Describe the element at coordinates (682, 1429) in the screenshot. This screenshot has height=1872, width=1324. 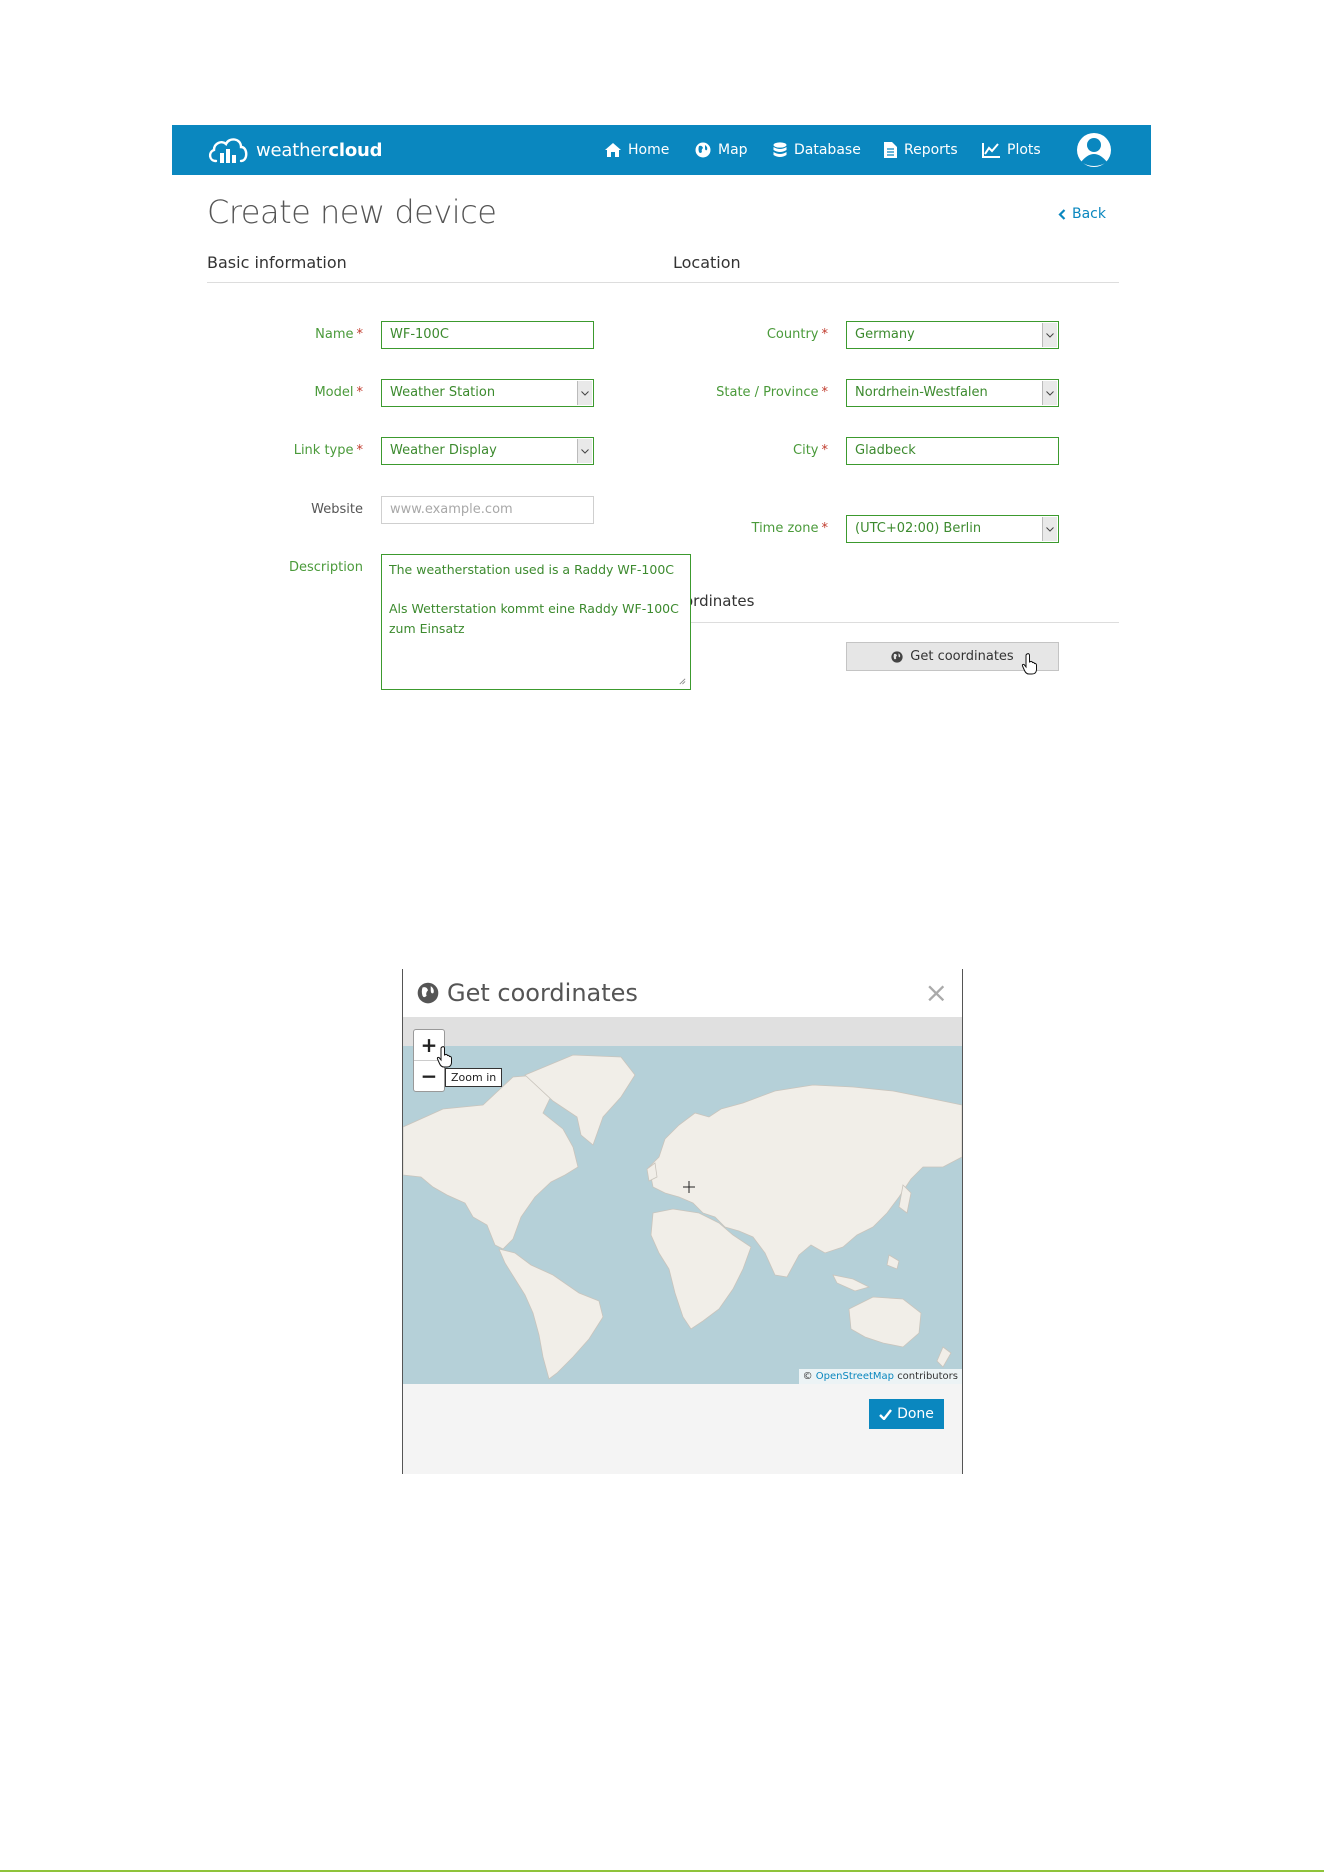
I see `dialog-footer: Done` at that location.